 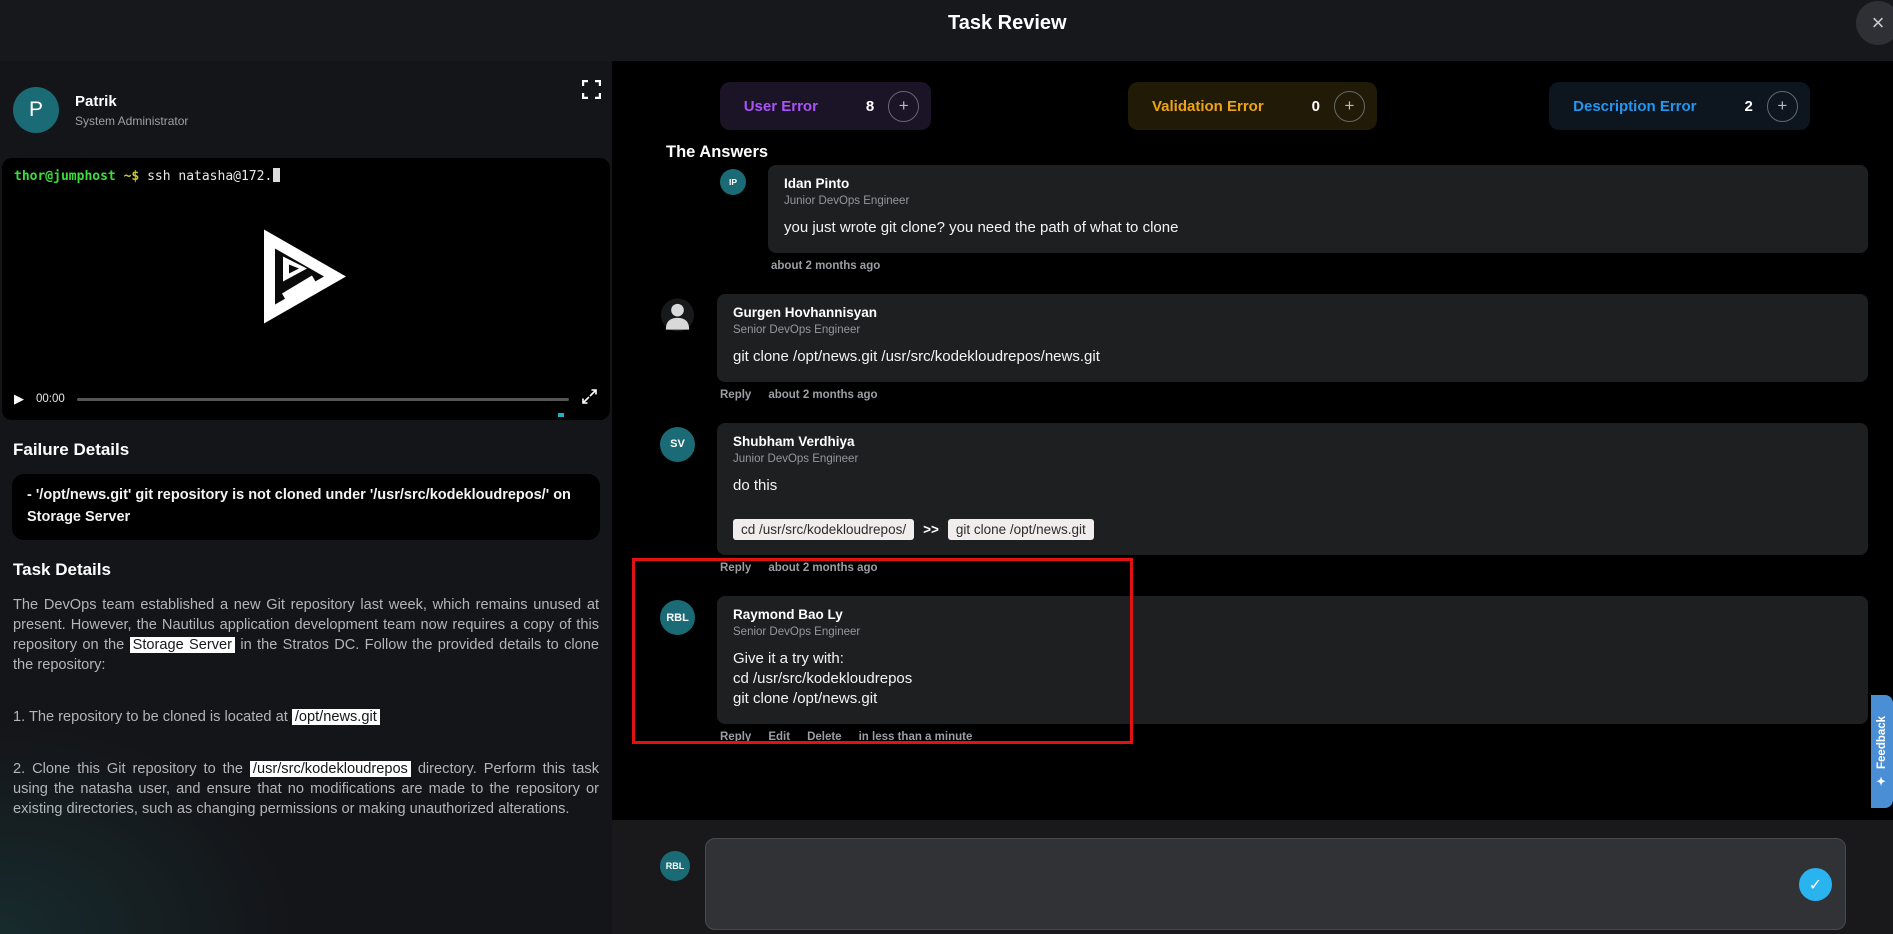 What do you see at coordinates (675, 866) in the screenshot?
I see `composer-avatar: RBL` at bounding box center [675, 866].